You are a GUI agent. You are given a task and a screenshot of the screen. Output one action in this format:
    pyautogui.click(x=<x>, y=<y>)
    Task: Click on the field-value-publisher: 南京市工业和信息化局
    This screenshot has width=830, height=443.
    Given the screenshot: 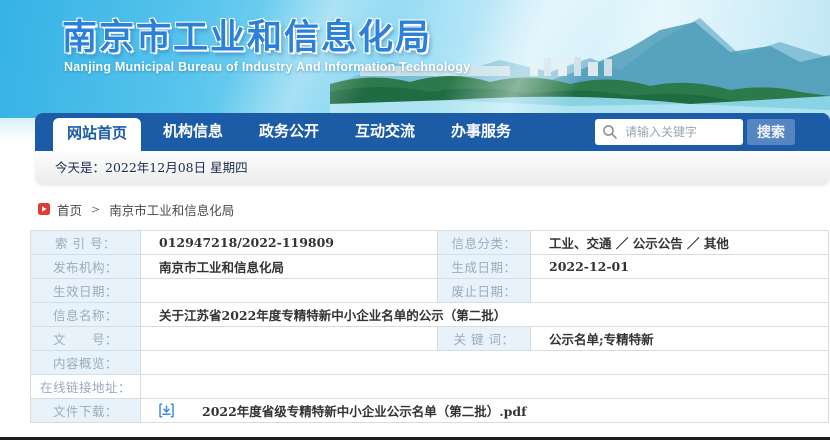 What is the action you would take?
    pyautogui.click(x=289, y=266)
    